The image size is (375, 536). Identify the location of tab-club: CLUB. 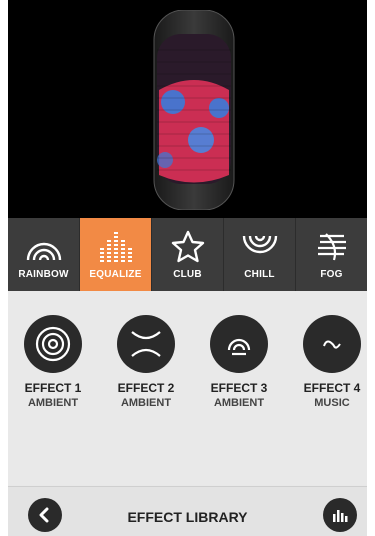
(188, 254).